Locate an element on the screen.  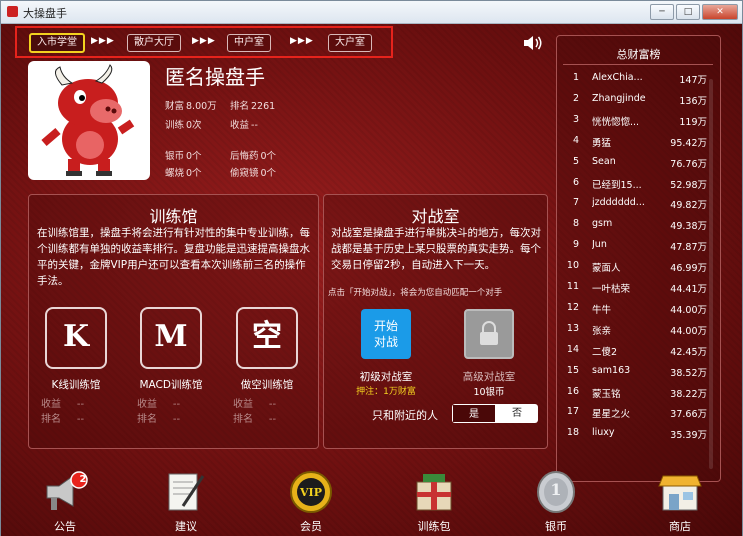
shop-icon is located at coordinates (680, 492).